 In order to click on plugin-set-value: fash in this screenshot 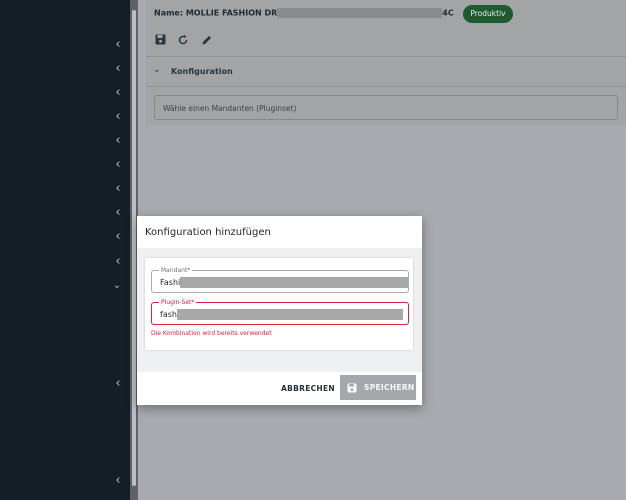, I will do `click(281, 314)`.